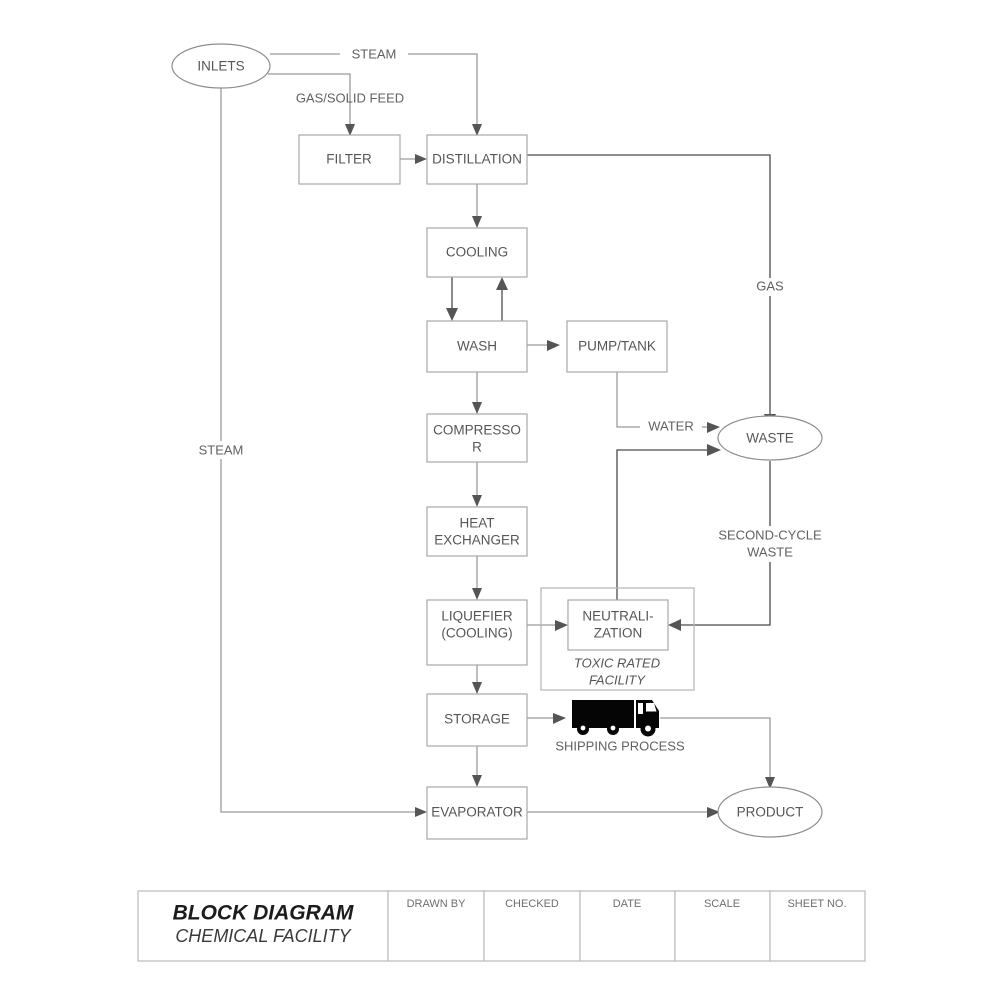 The width and height of the screenshot is (1000, 1000). What do you see at coordinates (477, 222) in the screenshot?
I see `arrowhead-distillation-cooling` at bounding box center [477, 222].